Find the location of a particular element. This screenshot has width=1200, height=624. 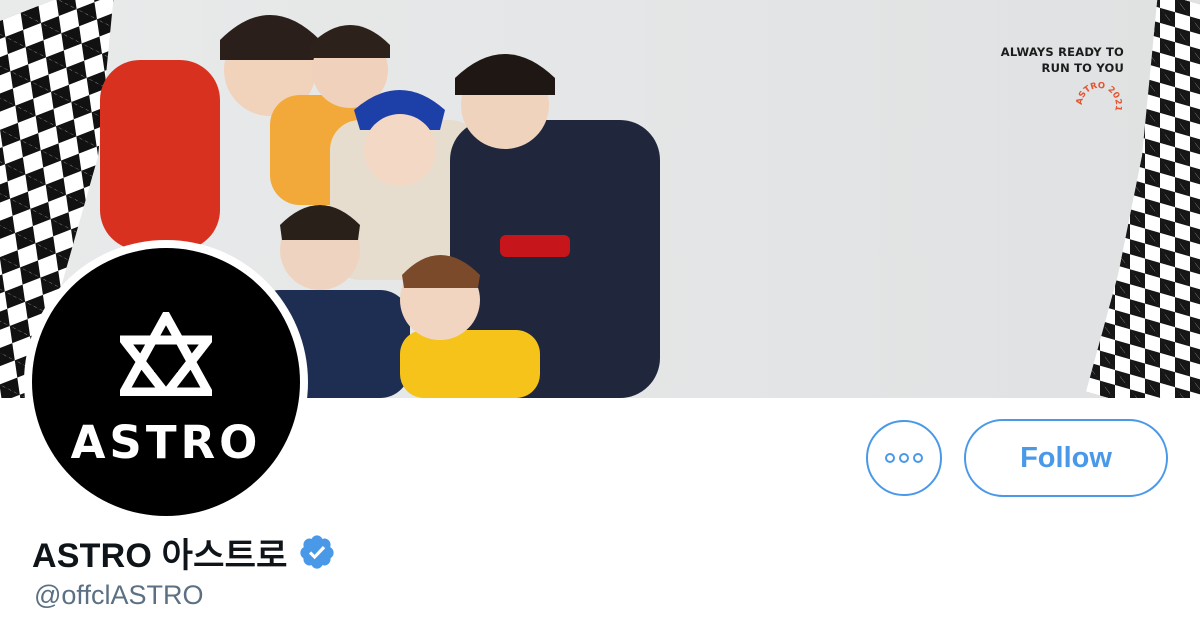

more-options-button is located at coordinates (904, 458).